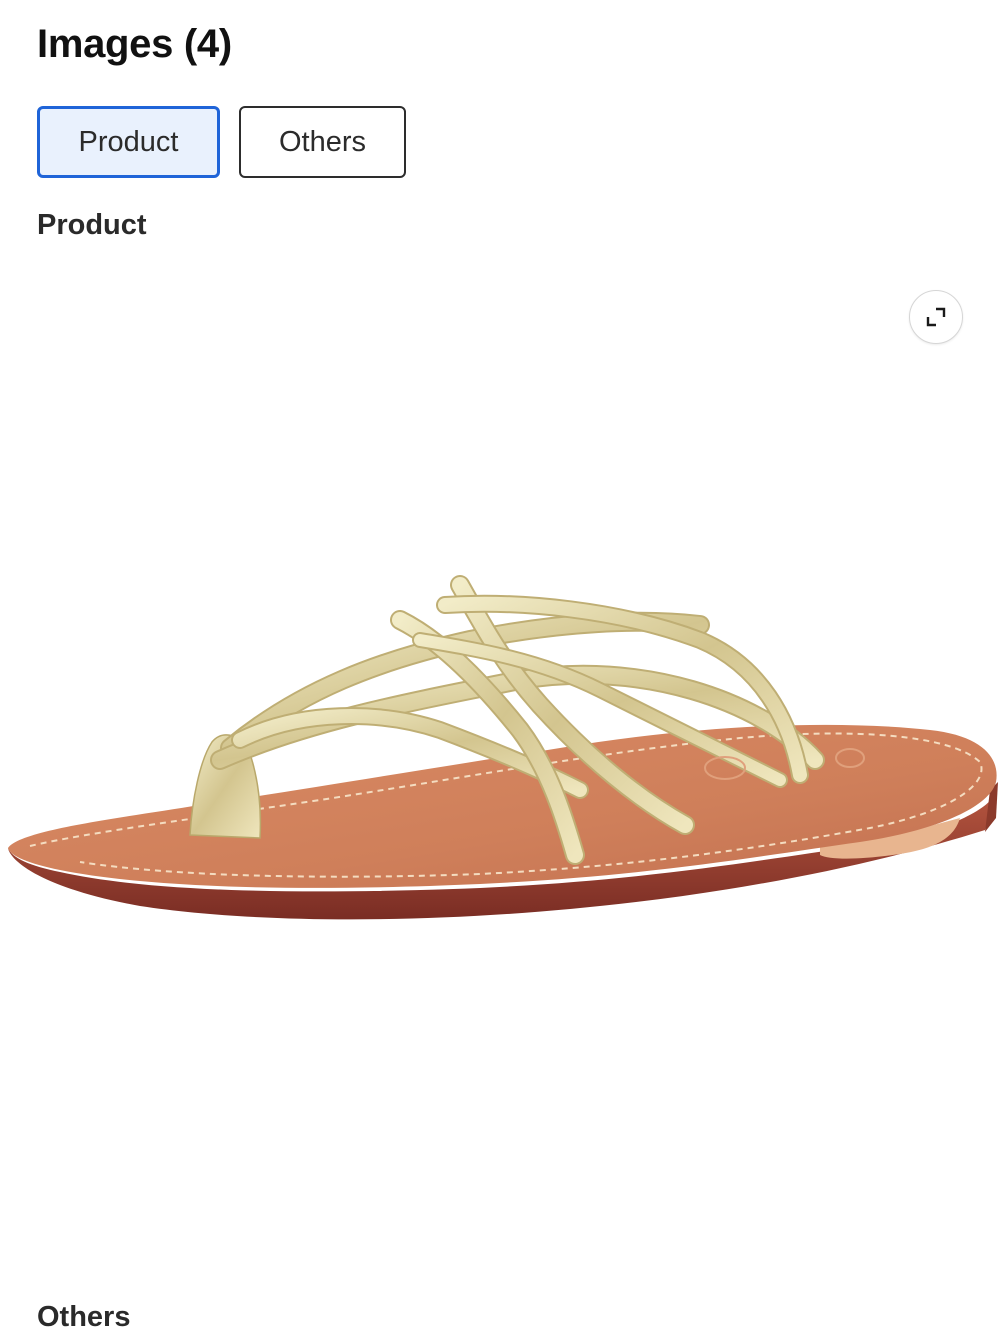 This screenshot has width=1000, height=1335. I want to click on tab-product: Product, so click(128, 142).